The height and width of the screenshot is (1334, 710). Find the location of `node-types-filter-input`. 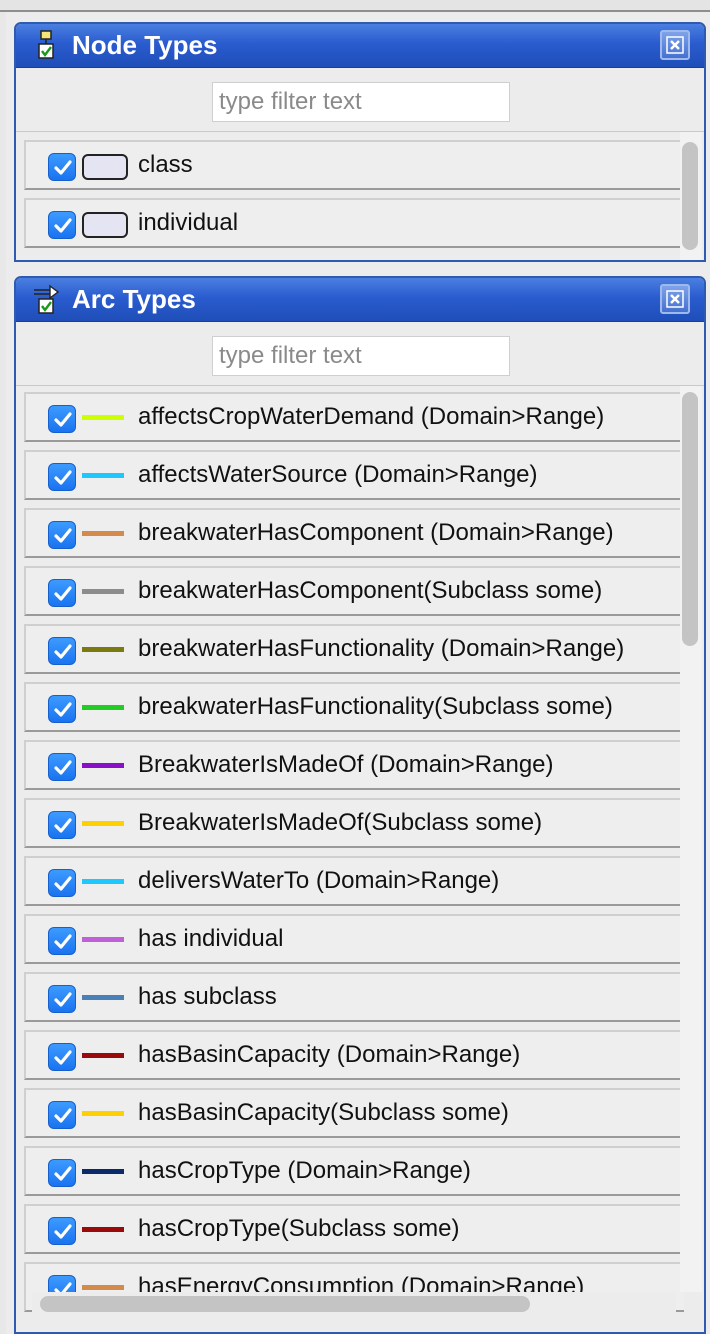

node-types-filter-input is located at coordinates (361, 102).